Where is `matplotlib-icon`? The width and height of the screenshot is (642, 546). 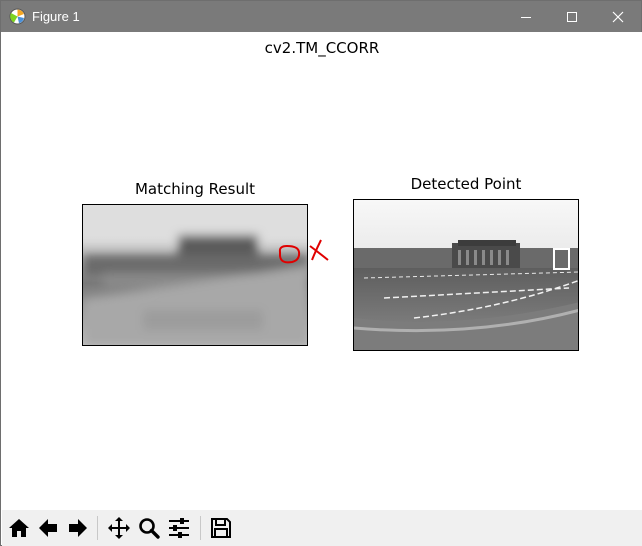 matplotlib-icon is located at coordinates (17, 16).